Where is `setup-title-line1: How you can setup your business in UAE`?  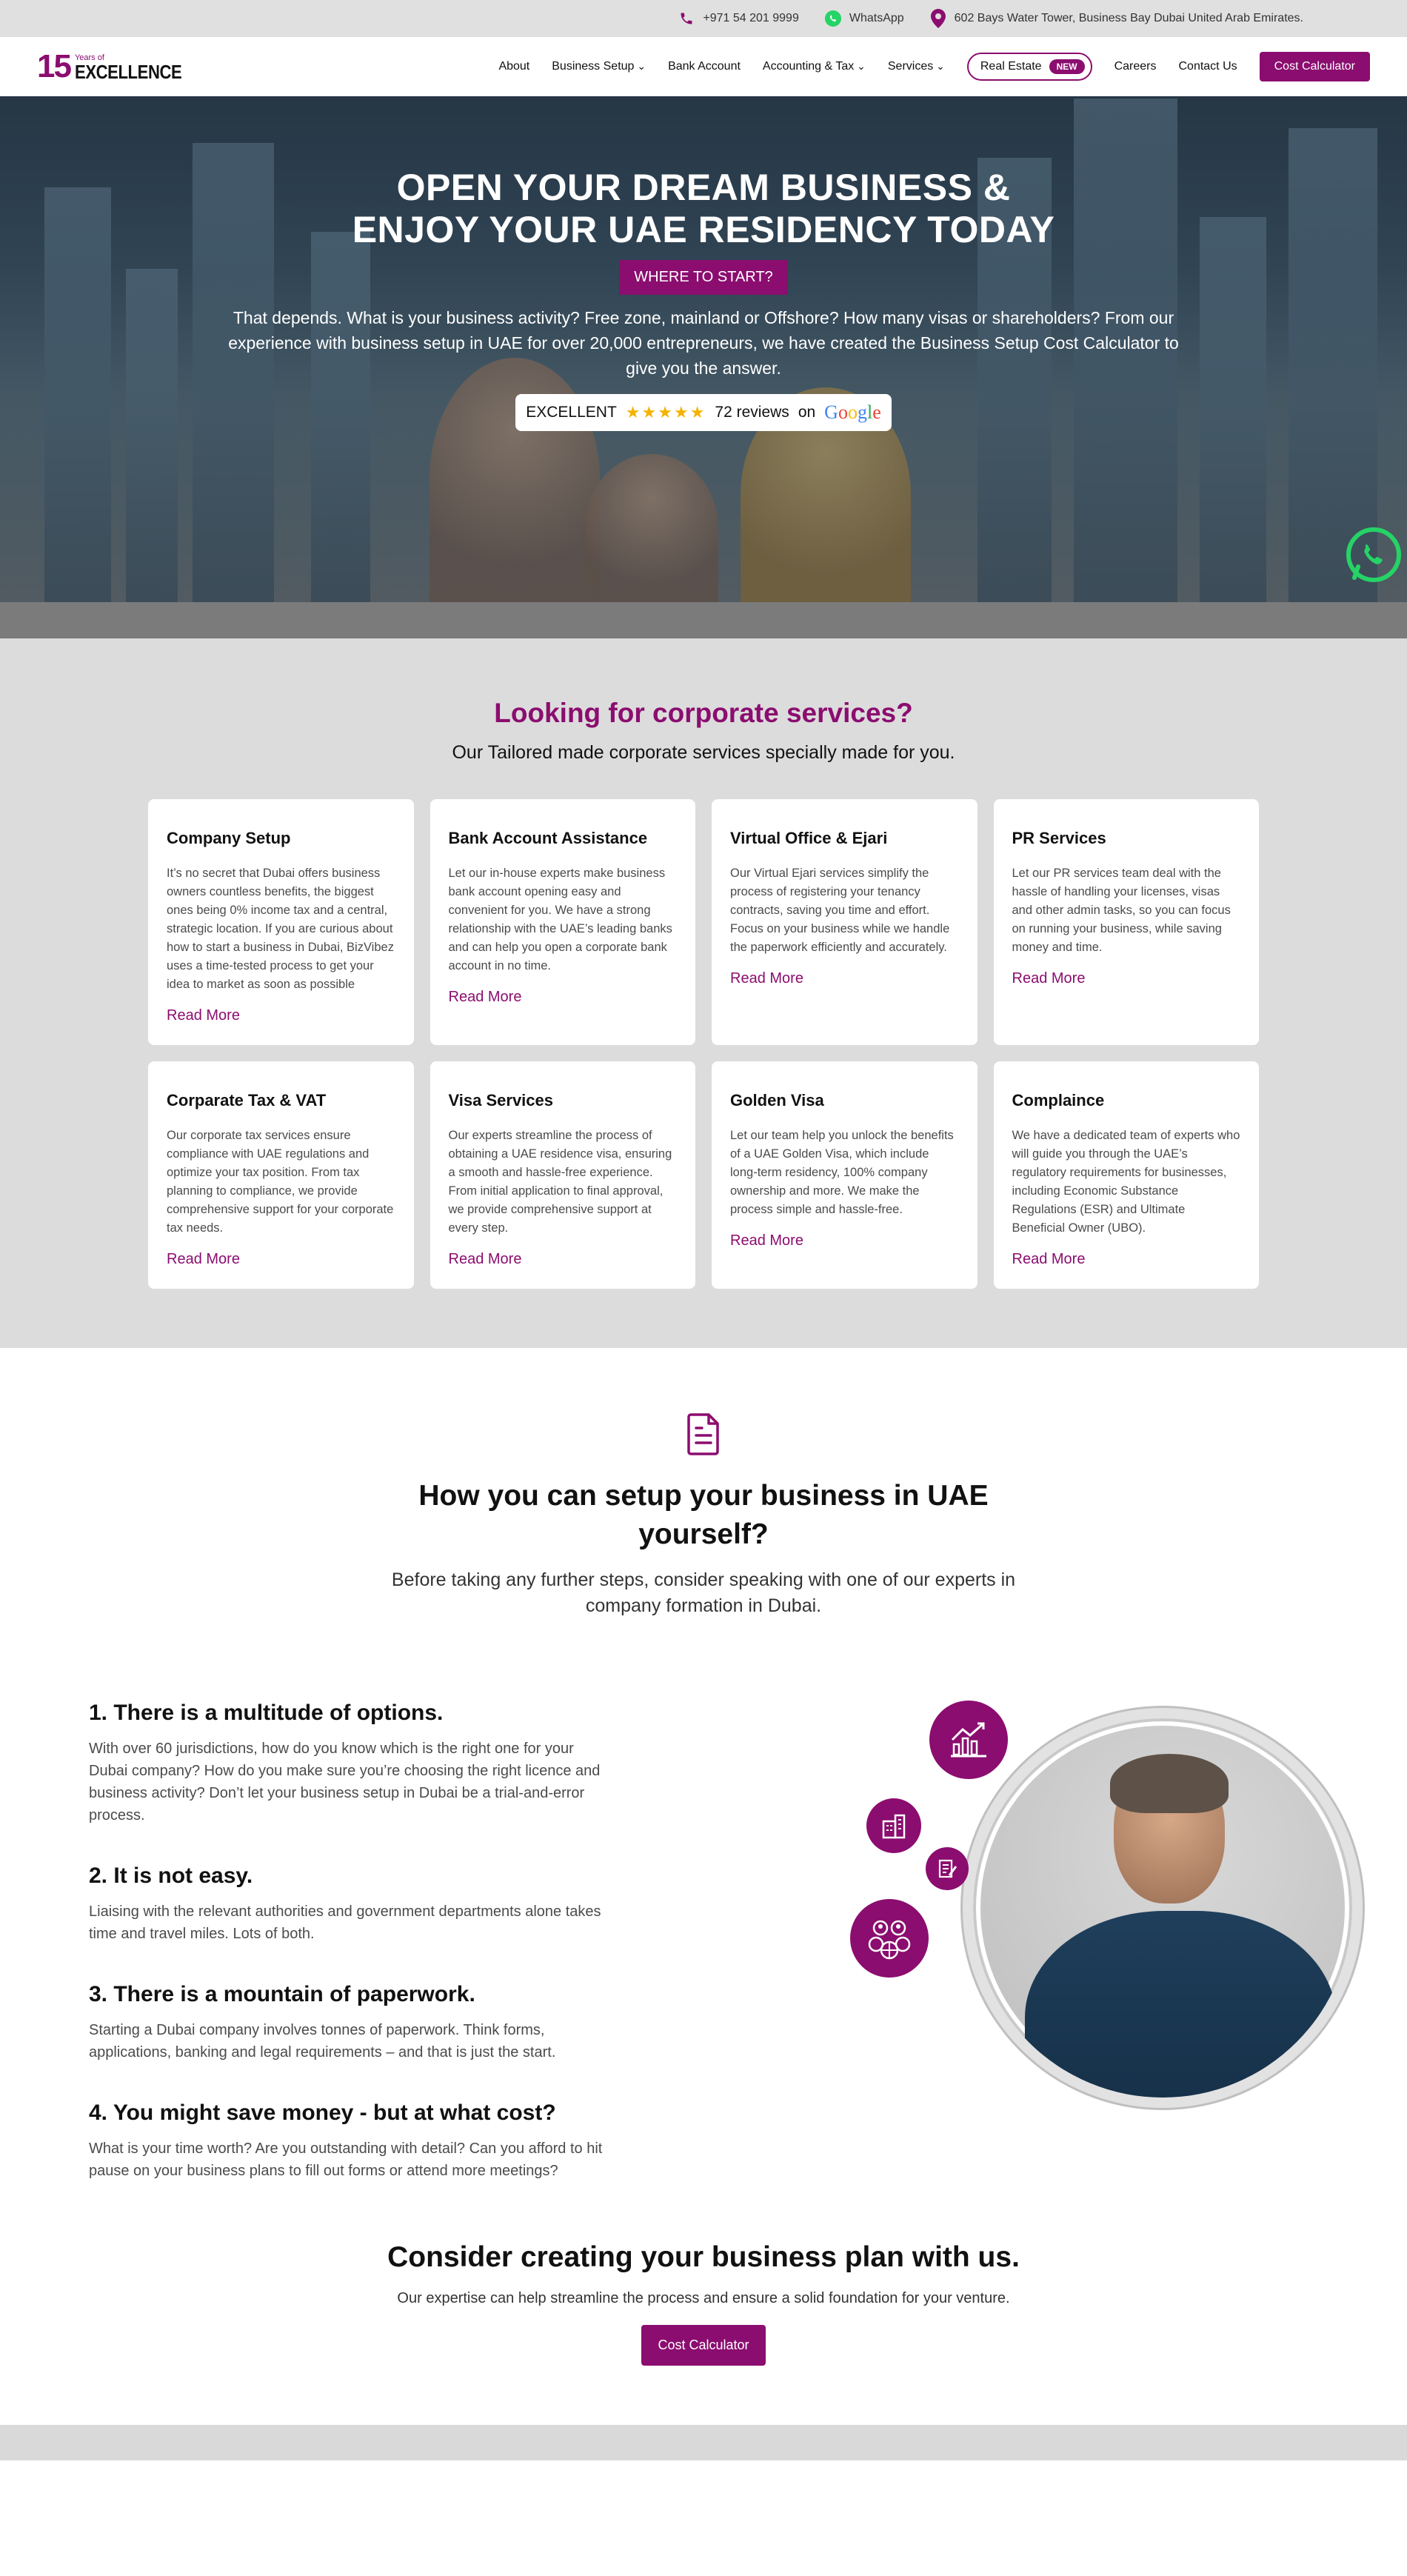
setup-title-line1: How you can setup your business in UAE is located at coordinates (703, 1496).